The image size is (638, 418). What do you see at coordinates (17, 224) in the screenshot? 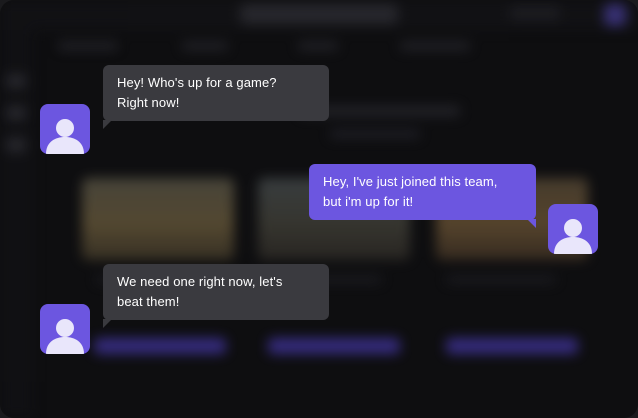
I see `background-sidebar` at bounding box center [17, 224].